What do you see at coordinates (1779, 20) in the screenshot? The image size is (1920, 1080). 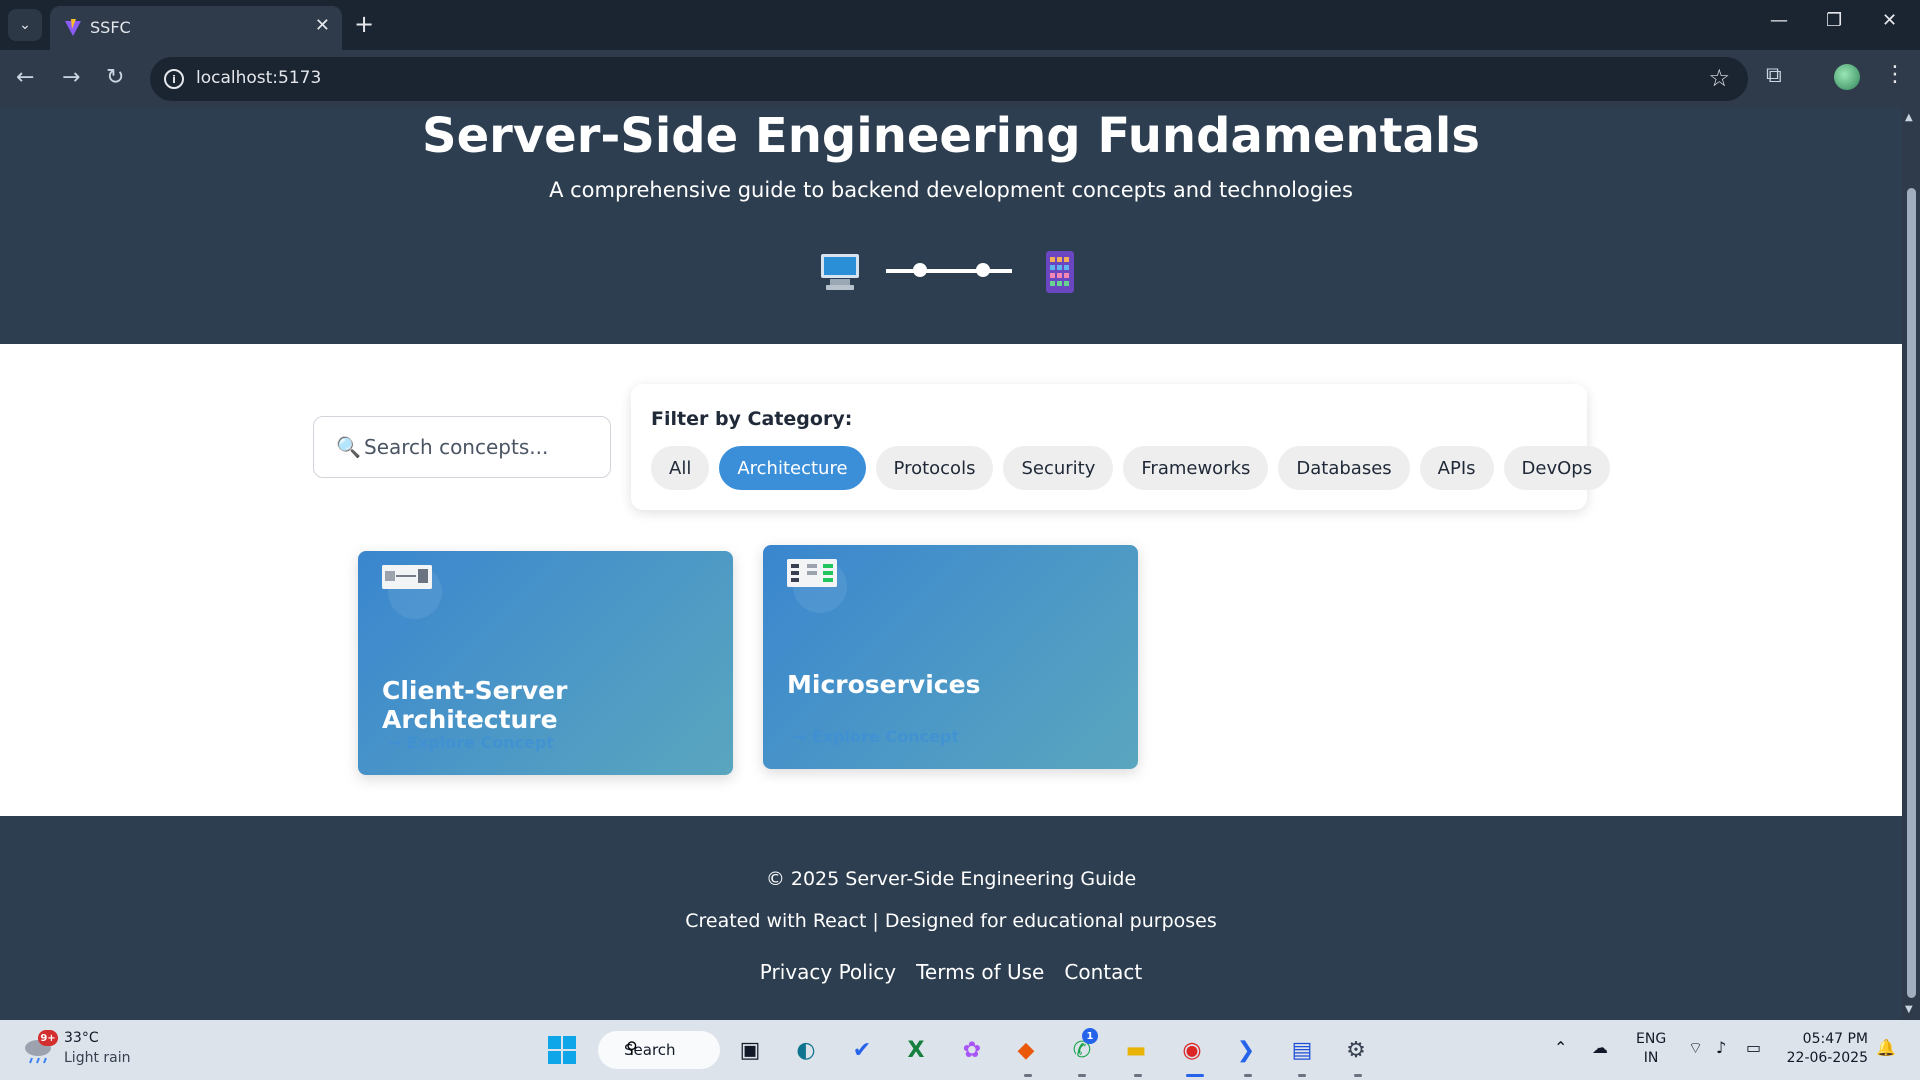 I see `minimize-icon: —` at bounding box center [1779, 20].